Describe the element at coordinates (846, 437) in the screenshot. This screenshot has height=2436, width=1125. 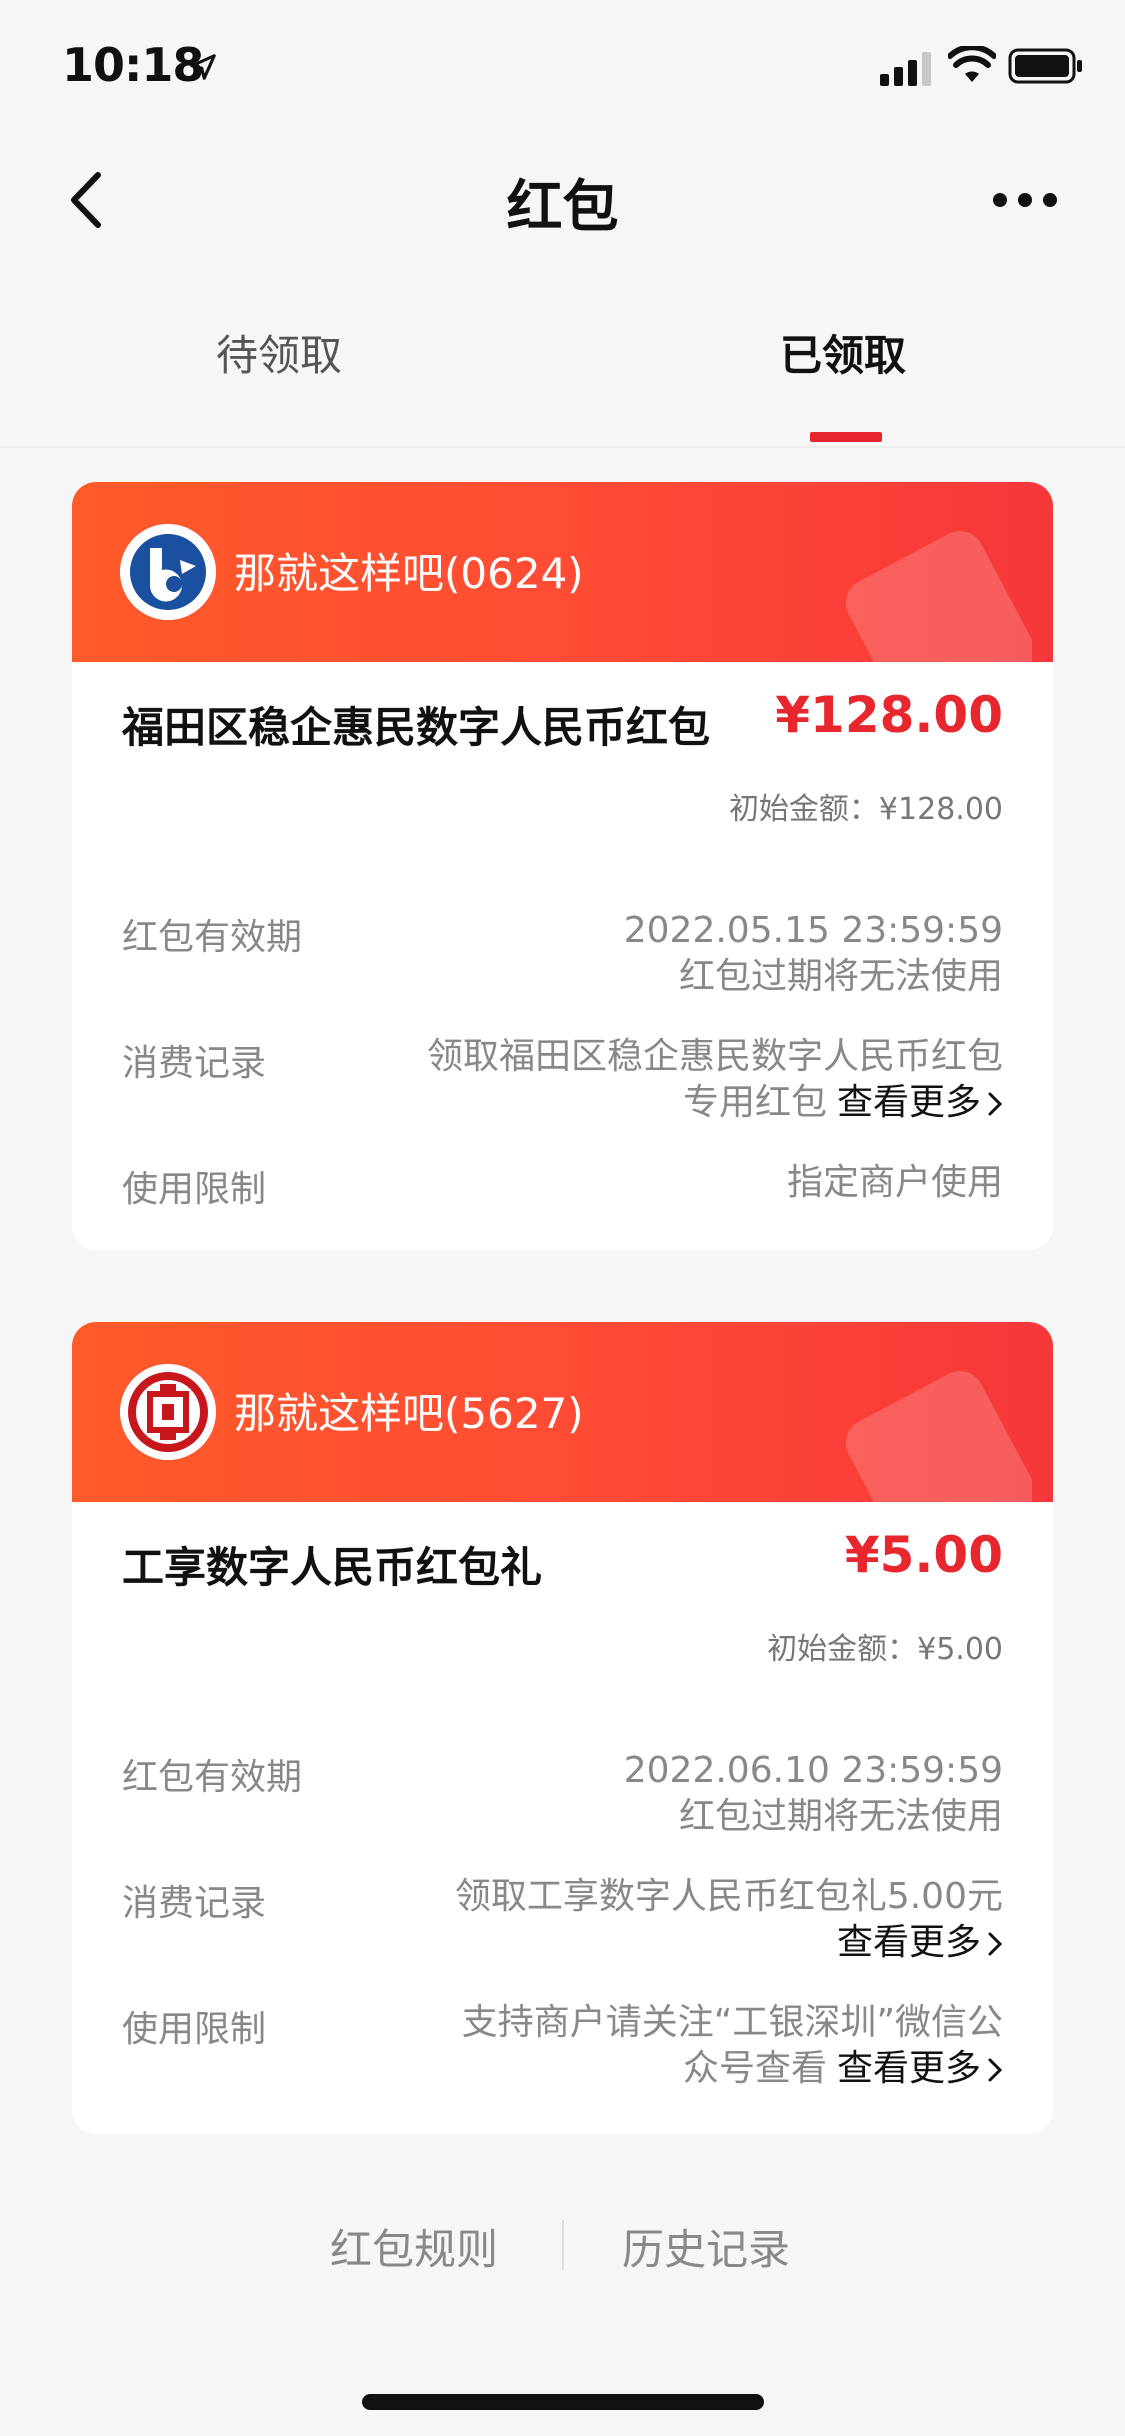
I see `tab-active-indicator` at that location.